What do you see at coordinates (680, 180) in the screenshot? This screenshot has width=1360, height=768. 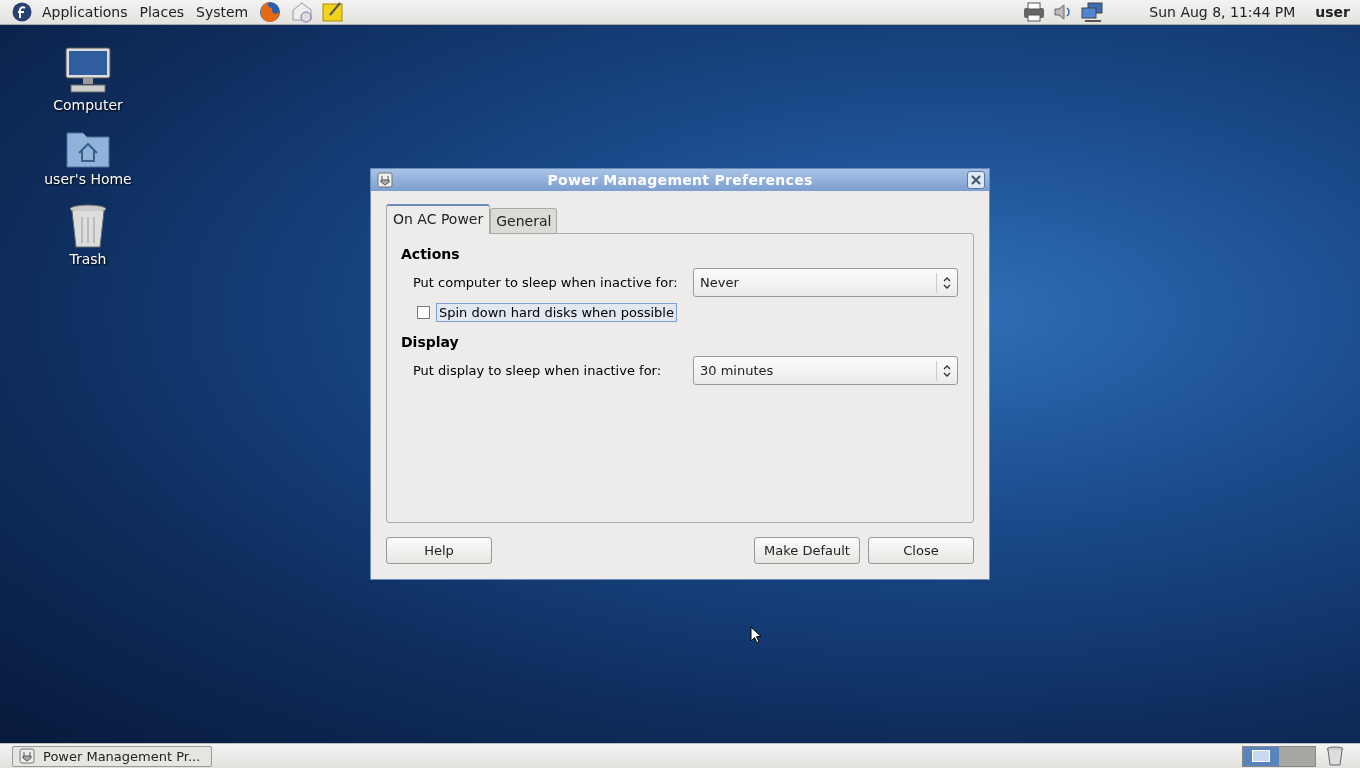 I see `window-title: Power Management Preferences` at bounding box center [680, 180].